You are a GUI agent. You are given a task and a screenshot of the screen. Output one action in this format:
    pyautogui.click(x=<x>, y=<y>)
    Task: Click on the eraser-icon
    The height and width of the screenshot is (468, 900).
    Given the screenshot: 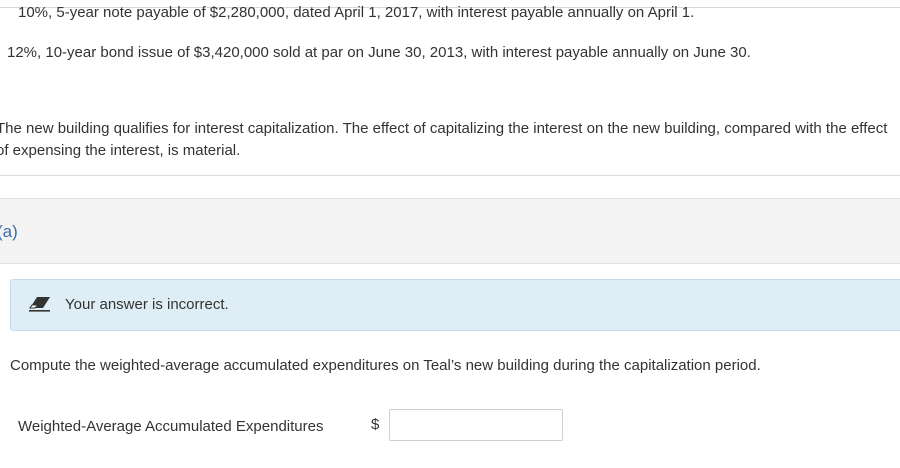 What is the action you would take?
    pyautogui.click(x=40, y=304)
    